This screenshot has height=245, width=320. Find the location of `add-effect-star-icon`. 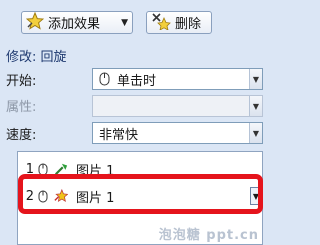

add-effect-star-icon is located at coordinates (35, 22).